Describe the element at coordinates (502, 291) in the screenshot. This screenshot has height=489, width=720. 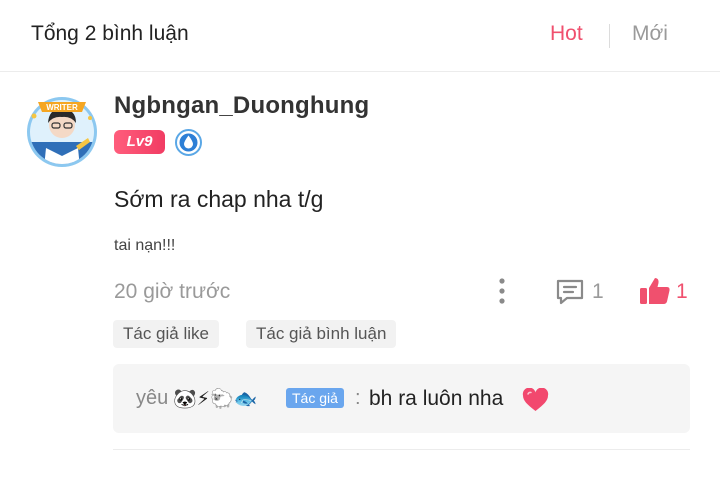
I see `more-vertical-icon` at that location.